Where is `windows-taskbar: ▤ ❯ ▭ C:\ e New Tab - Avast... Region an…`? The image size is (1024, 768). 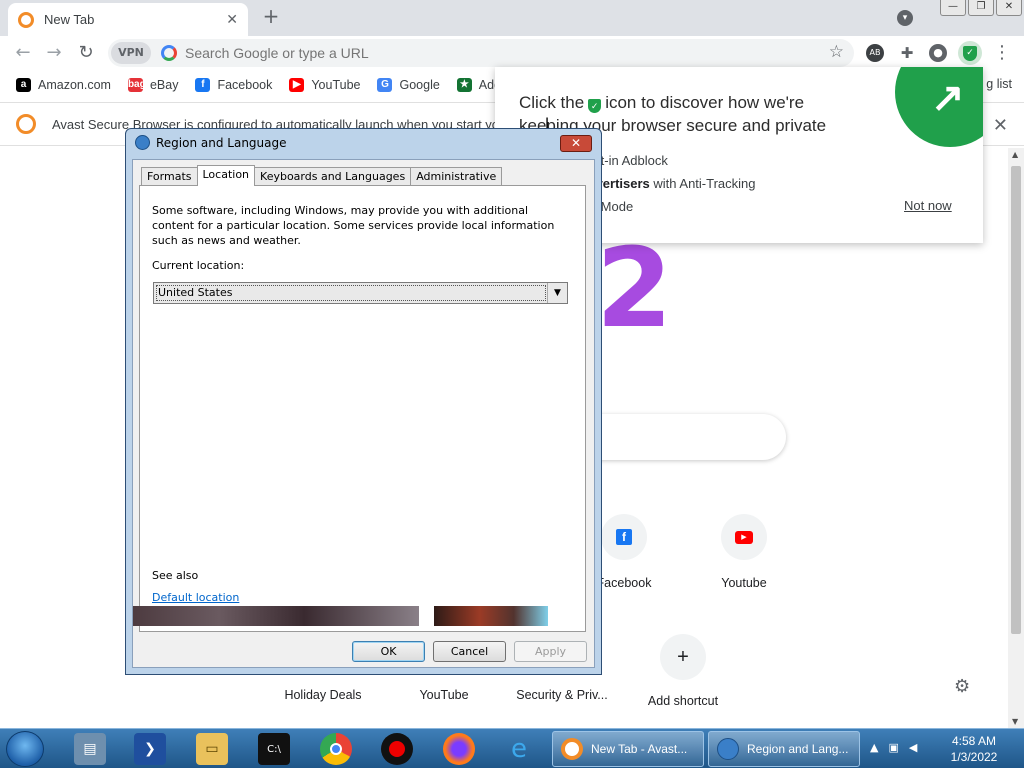
windows-taskbar: ▤ ❯ ▭ C:\ e New Tab - Avast... Region an… is located at coordinates (512, 748).